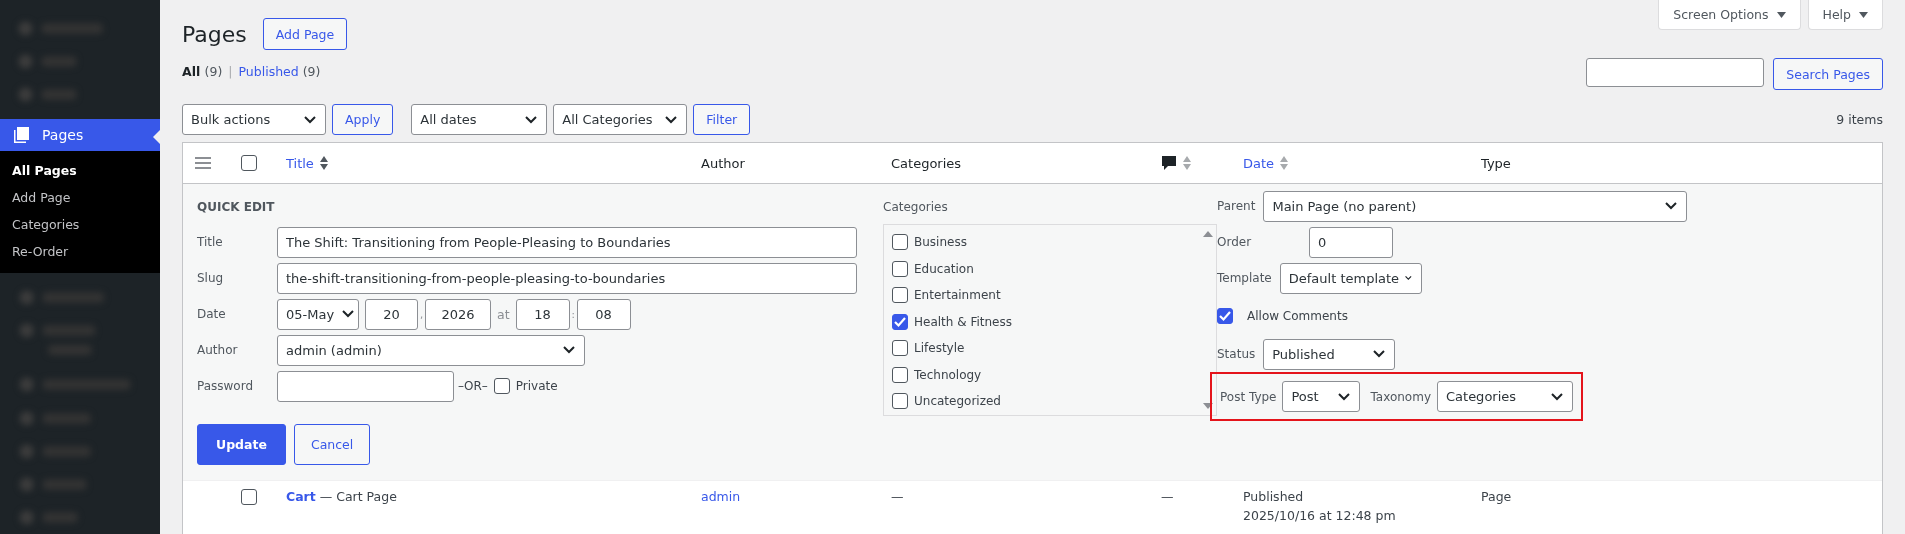 The width and height of the screenshot is (1905, 534). I want to click on day-field: 20, so click(391, 314).